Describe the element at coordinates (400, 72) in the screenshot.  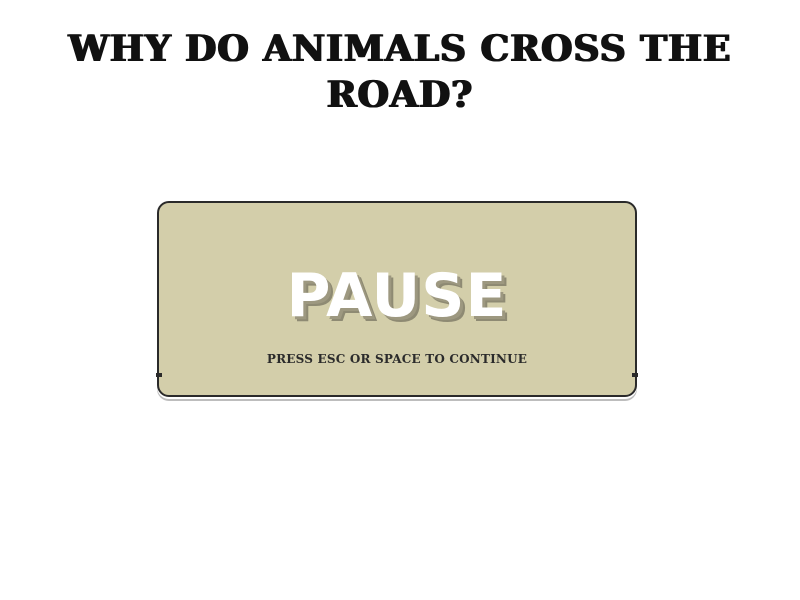
I see `game-title: WHY DO ANIMALS CROSS THE ROAD?` at that location.